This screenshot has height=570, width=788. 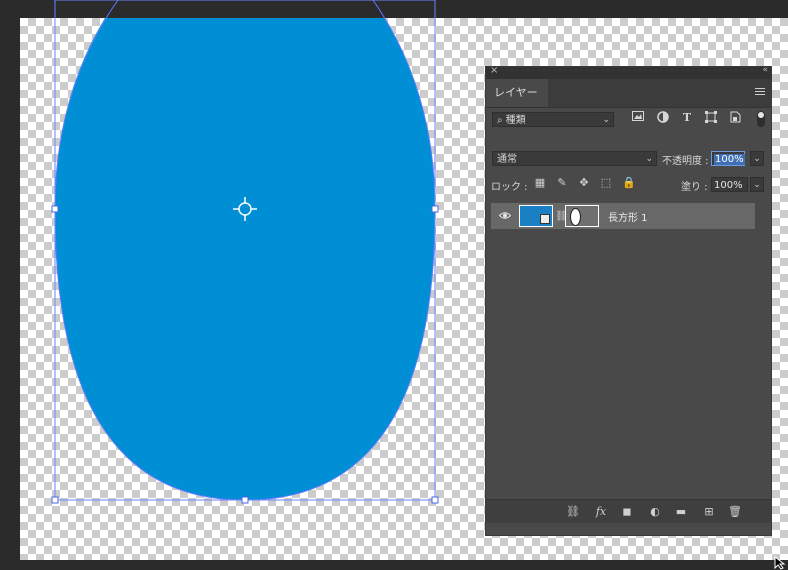 What do you see at coordinates (628, 72) in the screenshot?
I see `panel-header-strip: × «` at bounding box center [628, 72].